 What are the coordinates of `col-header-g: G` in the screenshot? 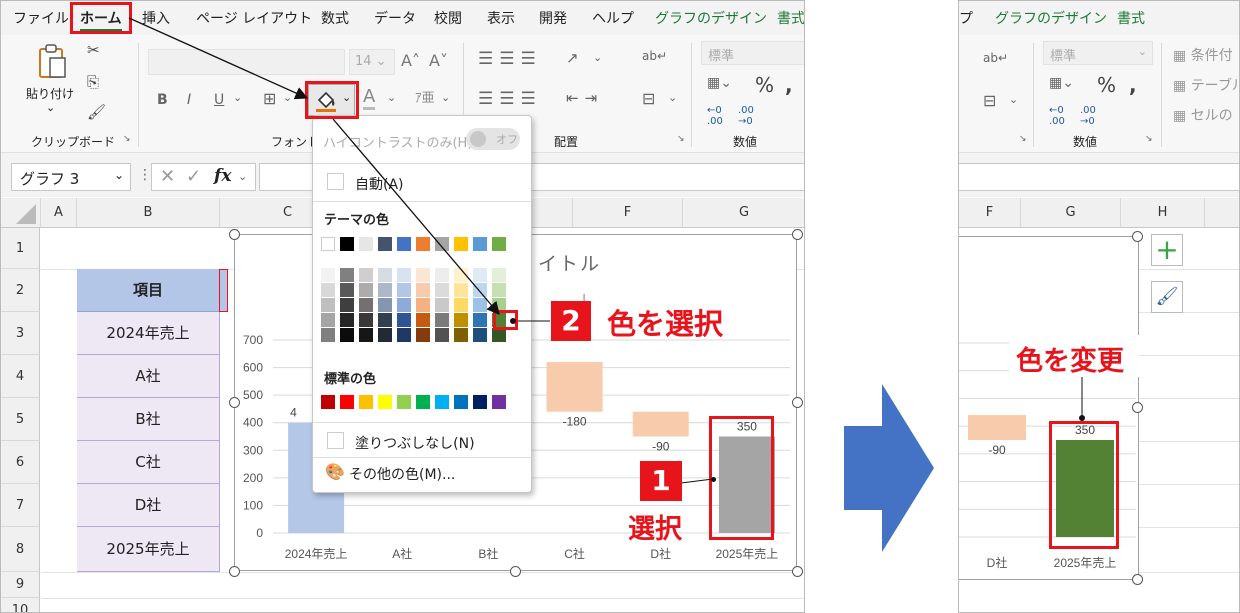 It's located at (743, 213).